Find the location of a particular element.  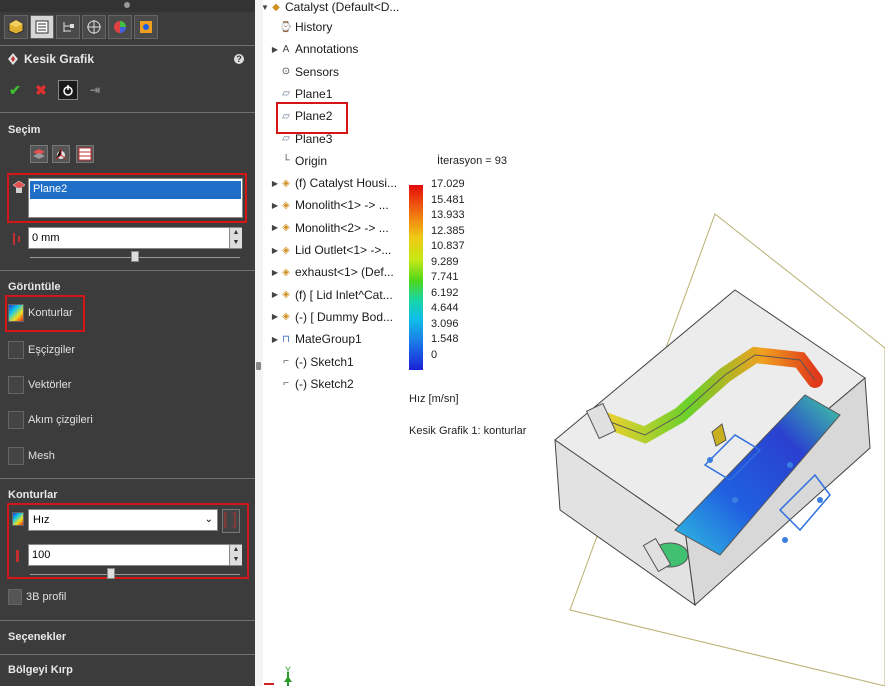

selection-list: Plane2 is located at coordinates (135, 198).